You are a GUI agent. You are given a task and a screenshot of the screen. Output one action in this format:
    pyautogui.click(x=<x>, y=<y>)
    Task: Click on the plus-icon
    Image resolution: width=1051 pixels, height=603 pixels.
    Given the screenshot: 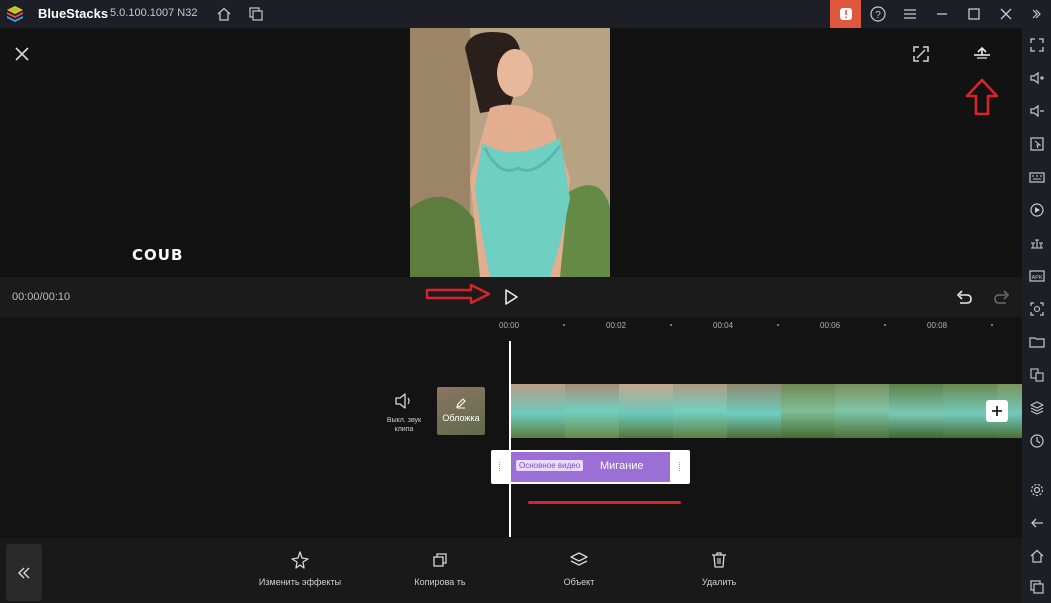 What is the action you would take?
    pyautogui.click(x=997, y=411)
    